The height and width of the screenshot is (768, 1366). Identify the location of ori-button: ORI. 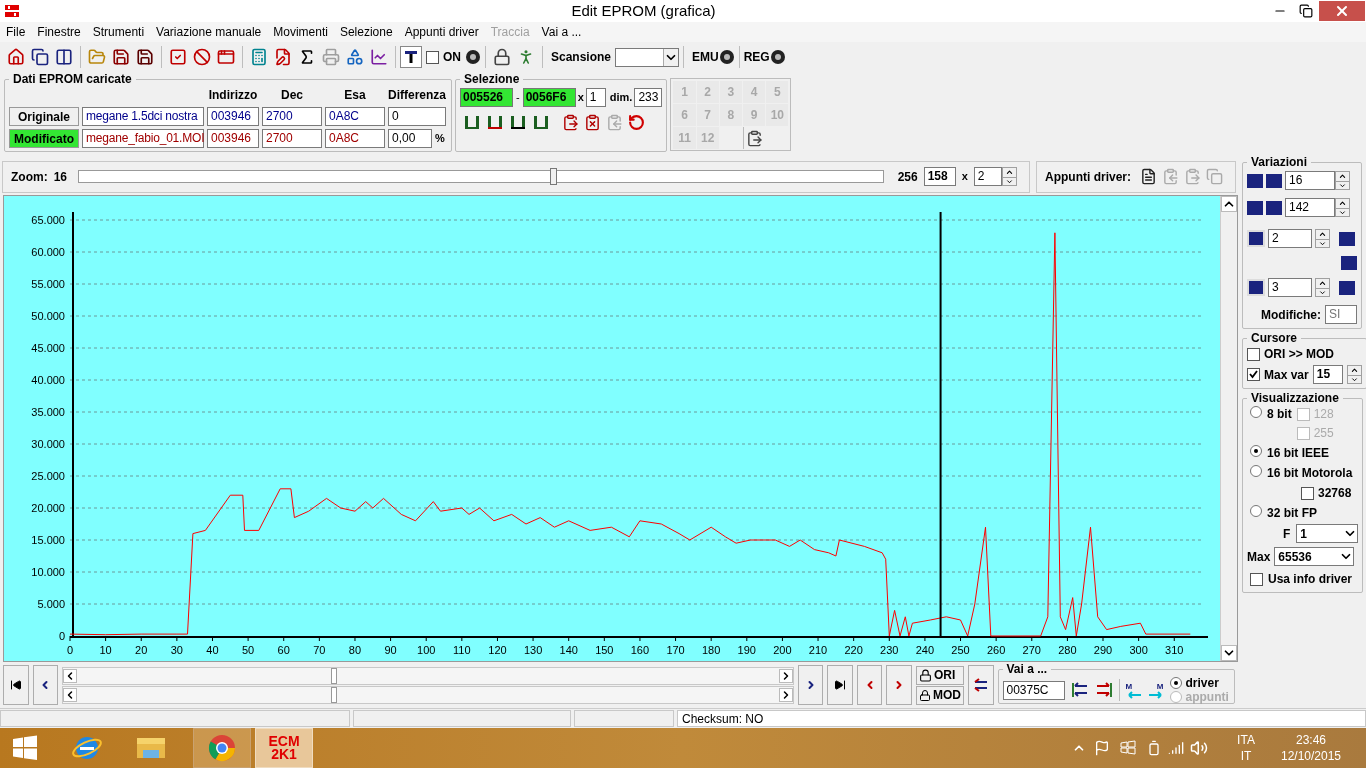
(939, 675).